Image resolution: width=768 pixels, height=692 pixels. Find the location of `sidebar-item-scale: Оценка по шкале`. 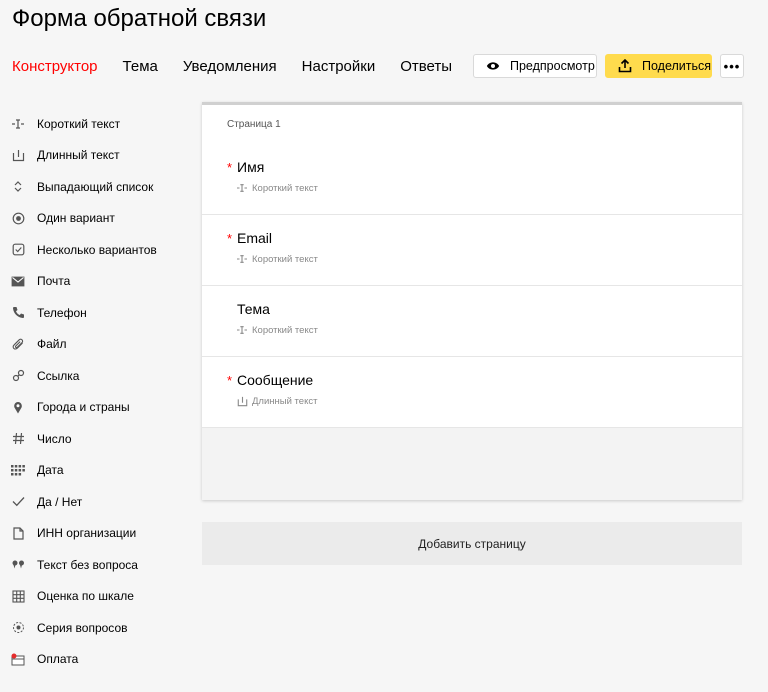

sidebar-item-scale: Оценка по шкале is located at coordinates (100, 597).